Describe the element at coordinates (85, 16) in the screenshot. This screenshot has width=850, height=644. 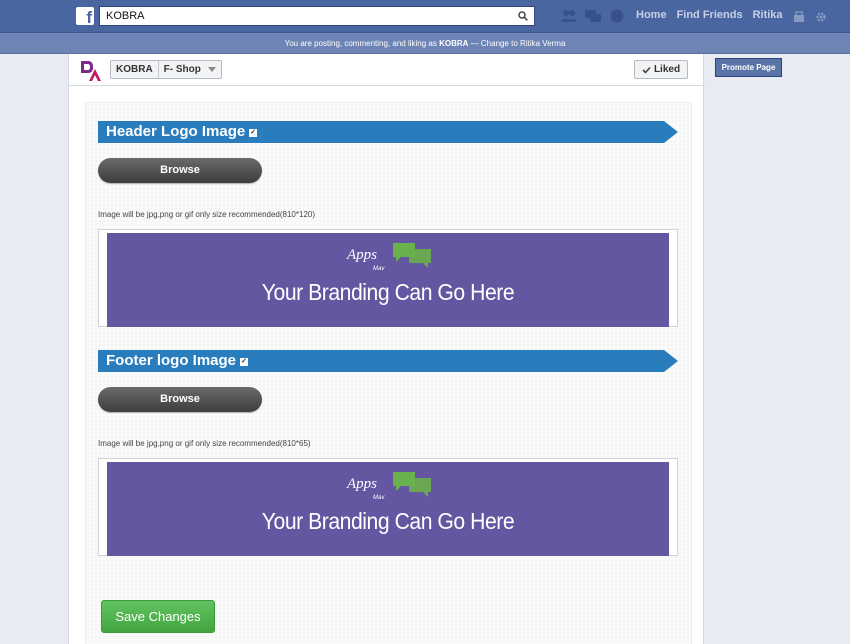
I see `facebook-logo-icon: f` at that location.